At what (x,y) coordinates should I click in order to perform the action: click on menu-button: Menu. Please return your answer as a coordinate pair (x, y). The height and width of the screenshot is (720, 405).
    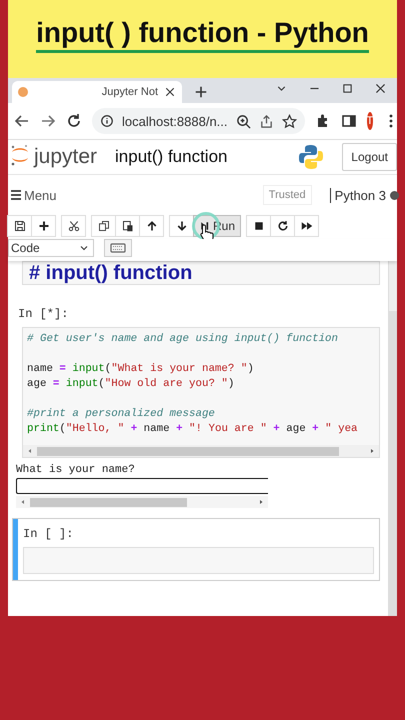
    Looking at the image, I should click on (33, 195).